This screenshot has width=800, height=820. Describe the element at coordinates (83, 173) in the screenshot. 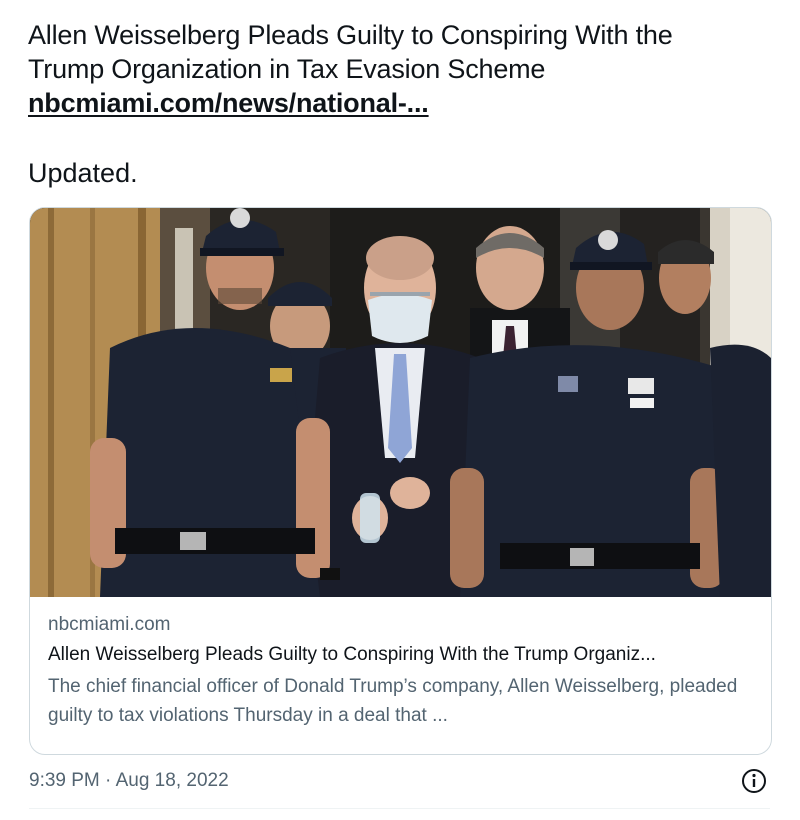

I see `updated-text: Updated.` at that location.